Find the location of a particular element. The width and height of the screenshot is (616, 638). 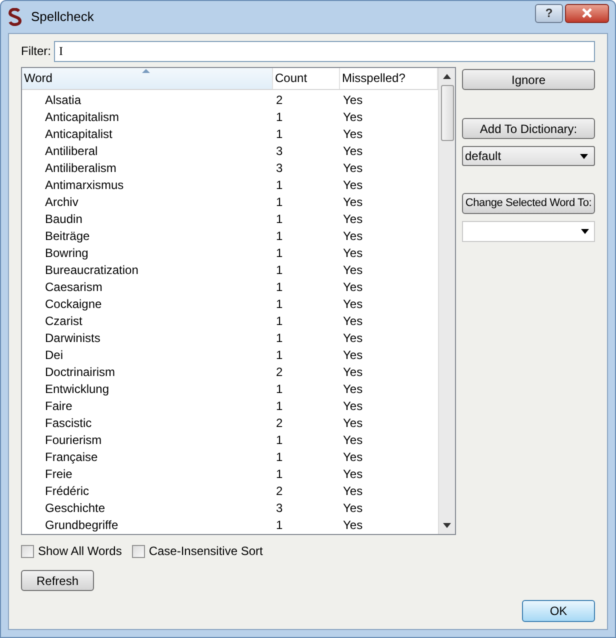

add-to-dictionary-button: Add To Dictionary: is located at coordinates (528, 128).